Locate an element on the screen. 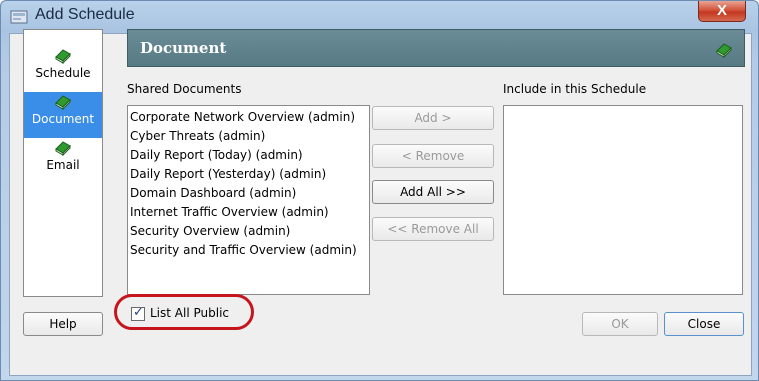 Image resolution: width=759 pixels, height=381 pixels. close-icon: X is located at coordinates (721, 10).